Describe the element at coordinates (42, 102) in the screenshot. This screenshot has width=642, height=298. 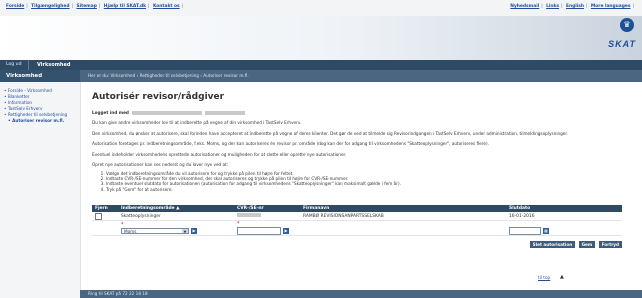
I see `sidebar-item-information: • Information` at that location.